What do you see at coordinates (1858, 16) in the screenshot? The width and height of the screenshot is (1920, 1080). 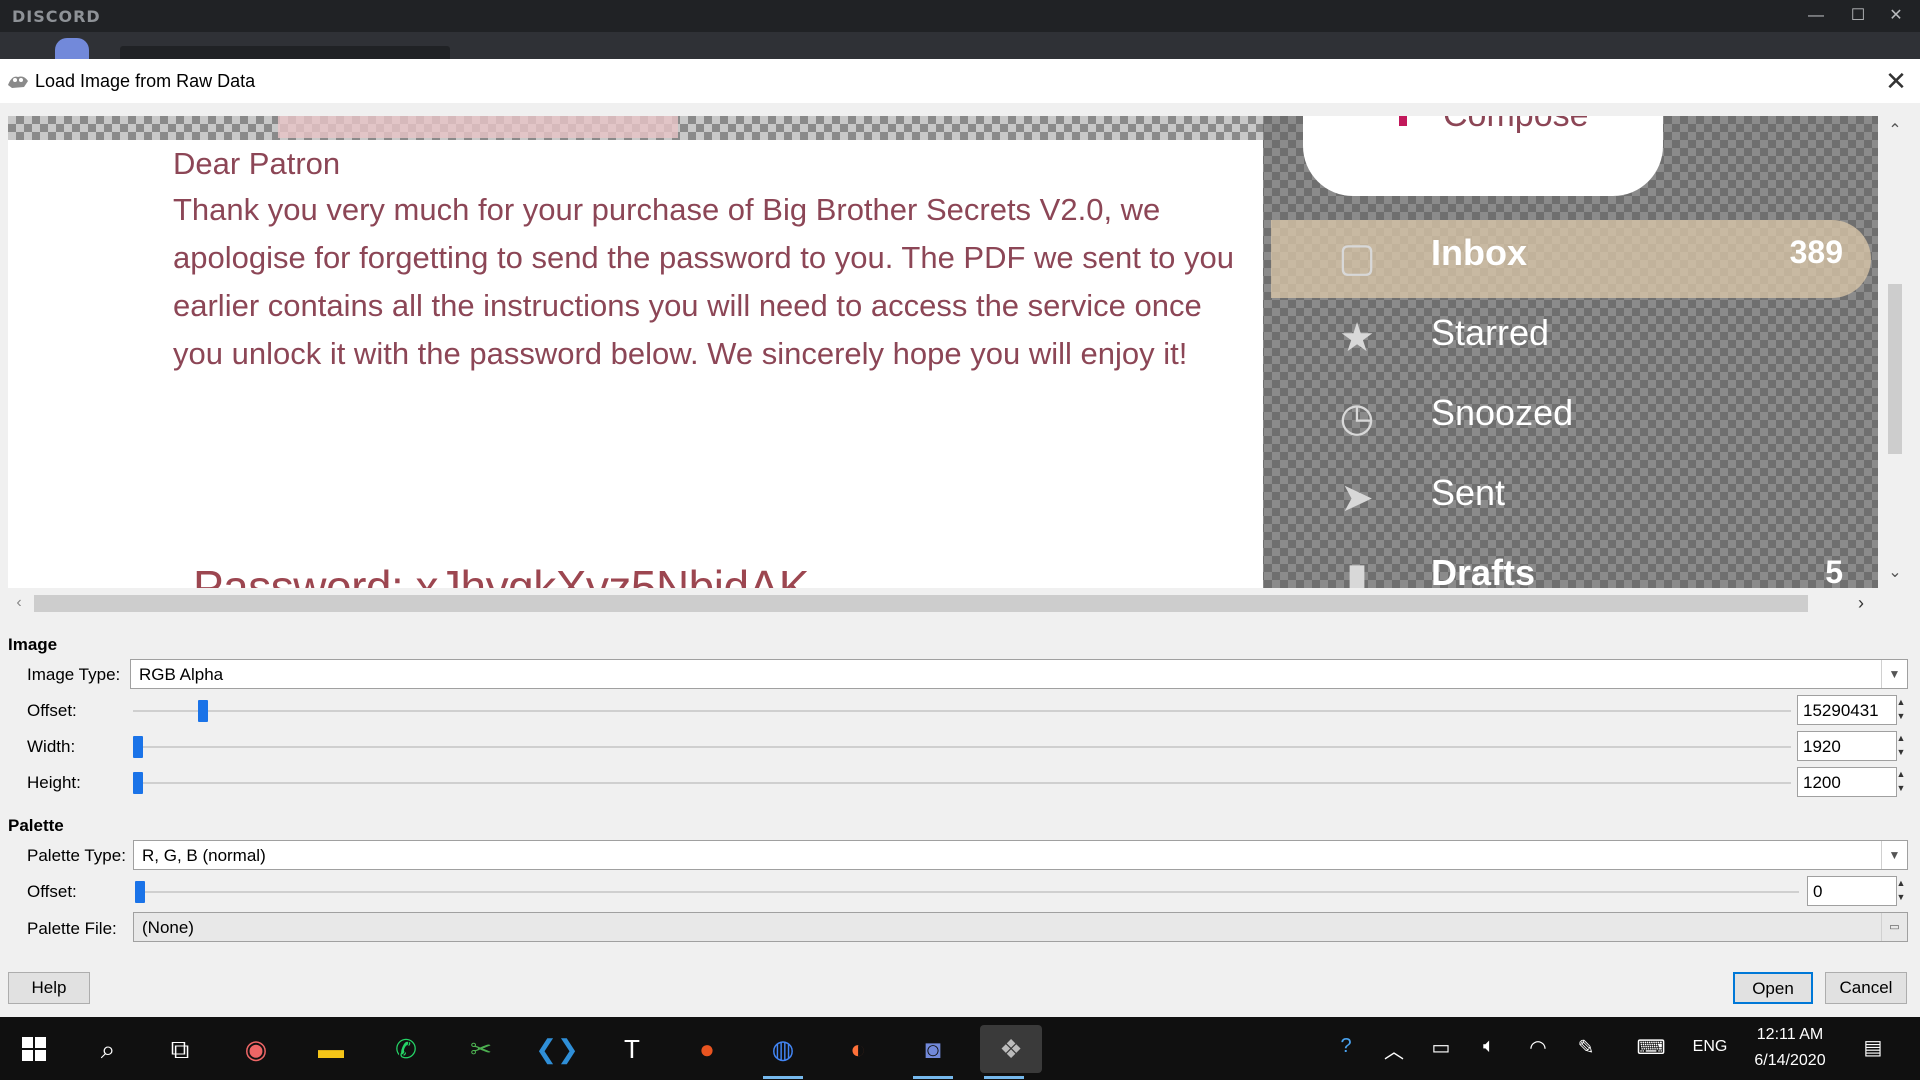 I see `maximize-button: ☐` at bounding box center [1858, 16].